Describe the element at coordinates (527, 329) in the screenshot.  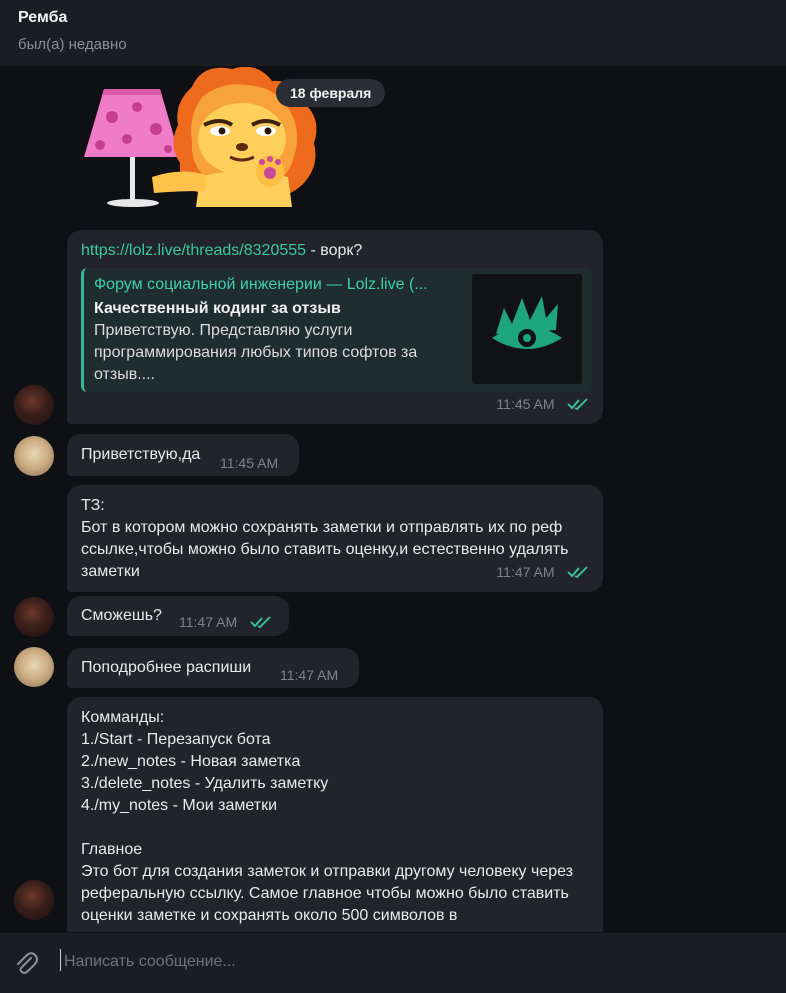
I see `preview-thumbnail-eye-icon` at that location.